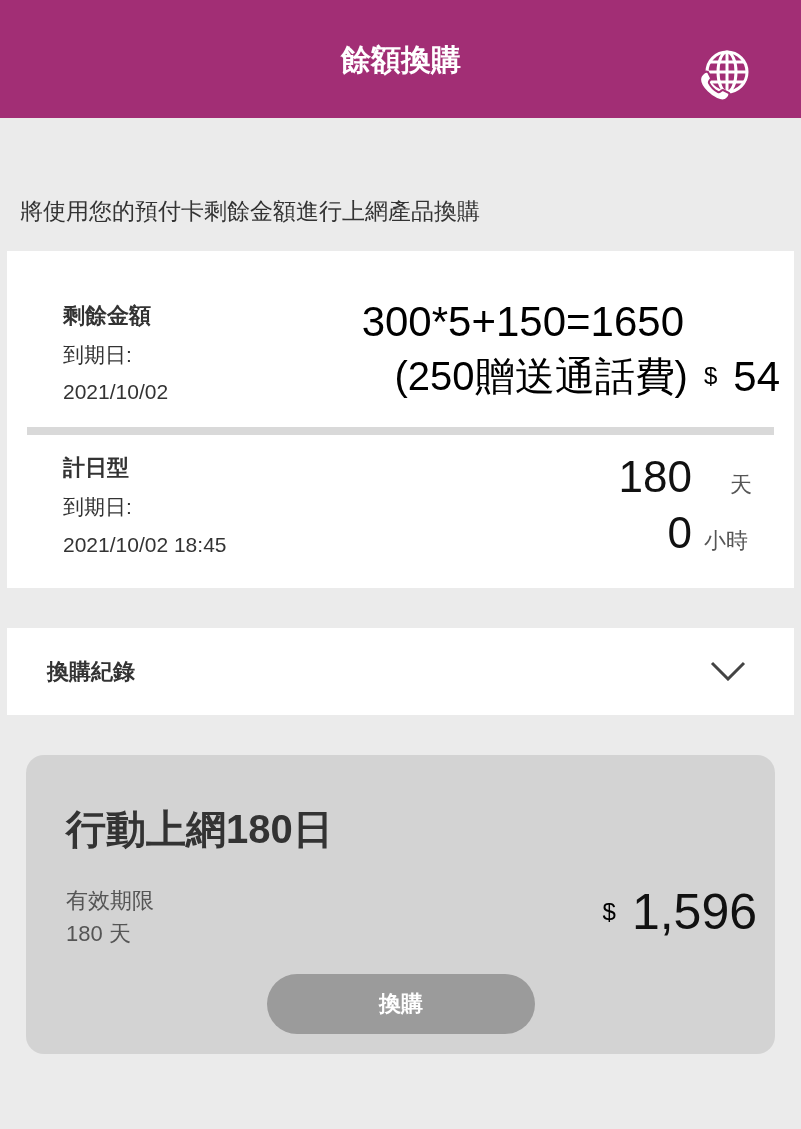 This screenshot has width=801, height=1129. Describe the element at coordinates (110, 900) in the screenshot. I see `validity-label: 有效期限` at that location.